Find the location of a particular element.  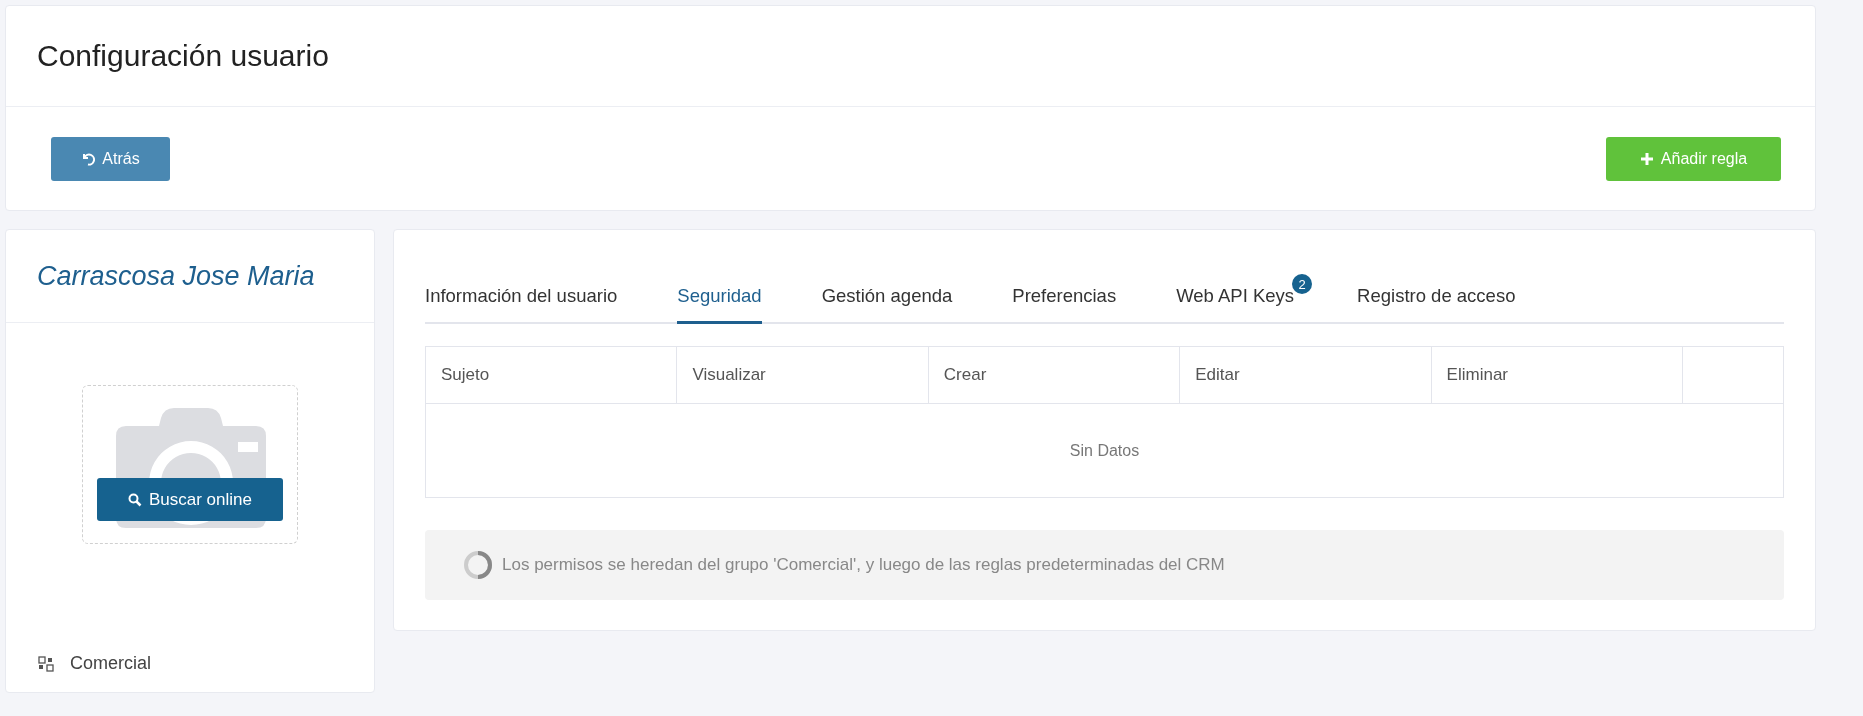

tab: Información del usuario is located at coordinates (521, 297).